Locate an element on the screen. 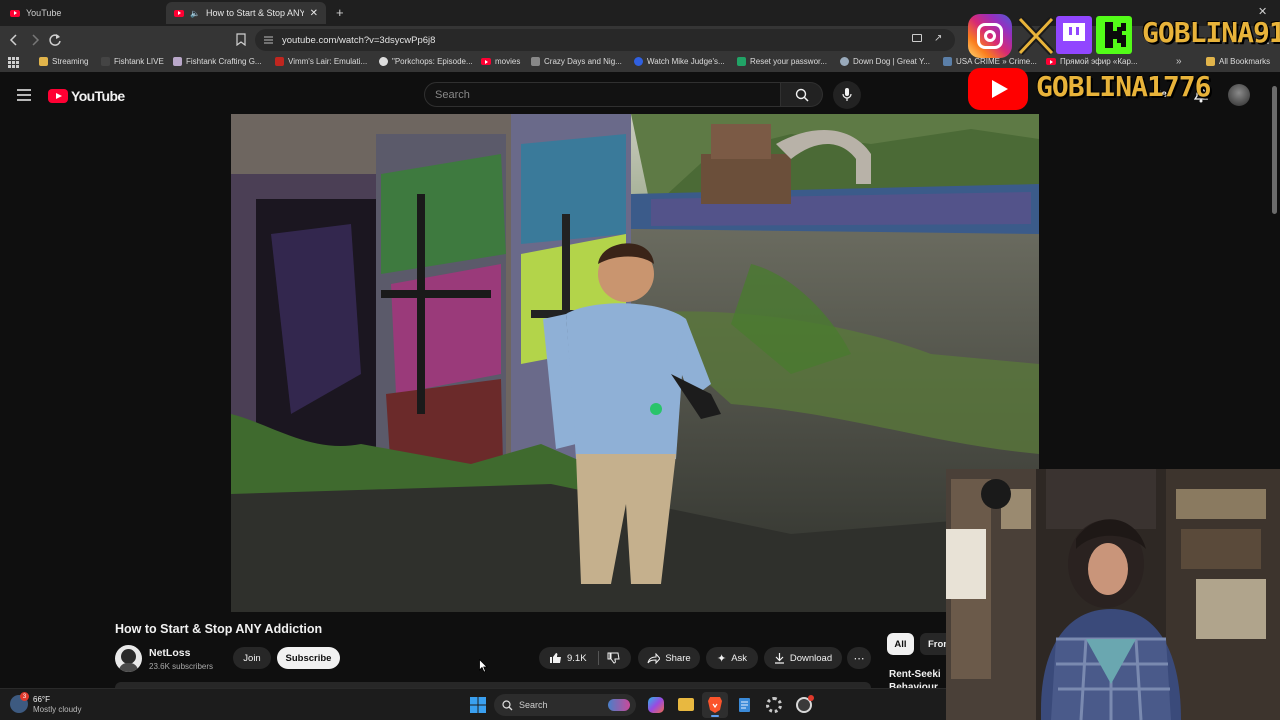 This screenshot has height=720, width=1280. webcam-feed is located at coordinates (1113, 594).